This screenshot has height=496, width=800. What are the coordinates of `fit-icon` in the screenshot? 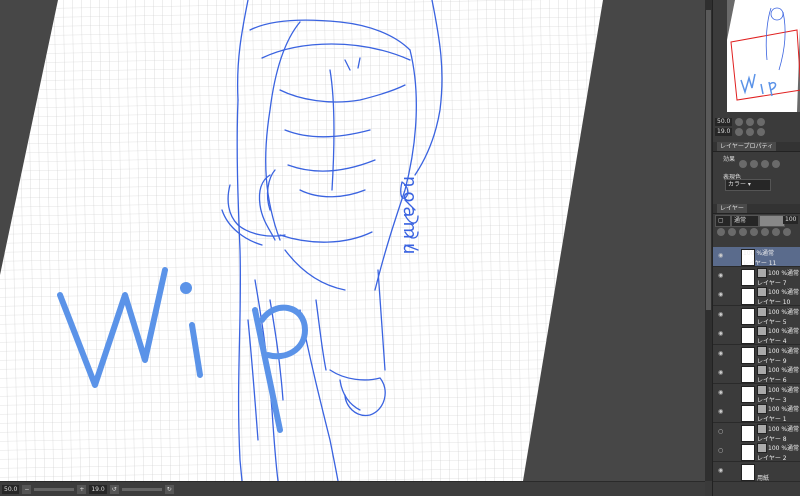 It's located at (761, 122).